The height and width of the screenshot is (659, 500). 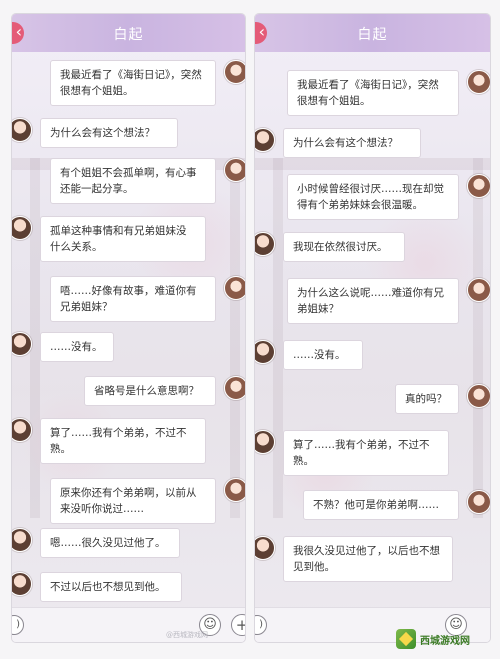 I want to click on message-bubble: 孤单这种事情和有兄弟姐妹没什么关系。, so click(x=123, y=239).